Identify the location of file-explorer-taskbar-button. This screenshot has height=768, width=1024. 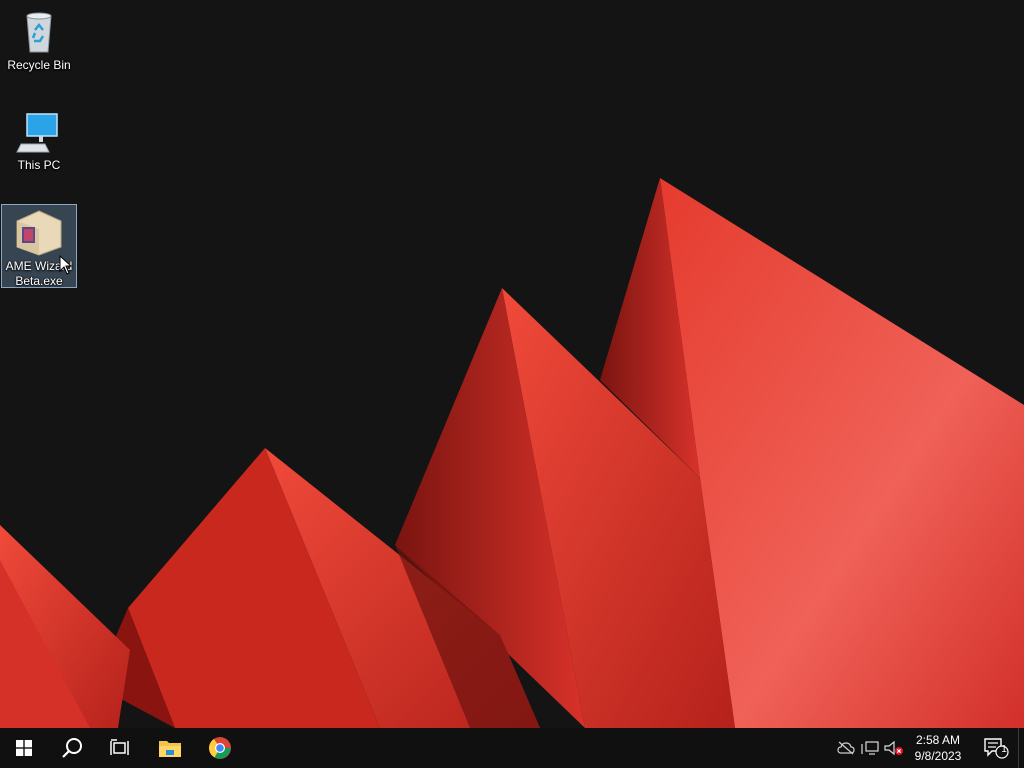
(170, 748).